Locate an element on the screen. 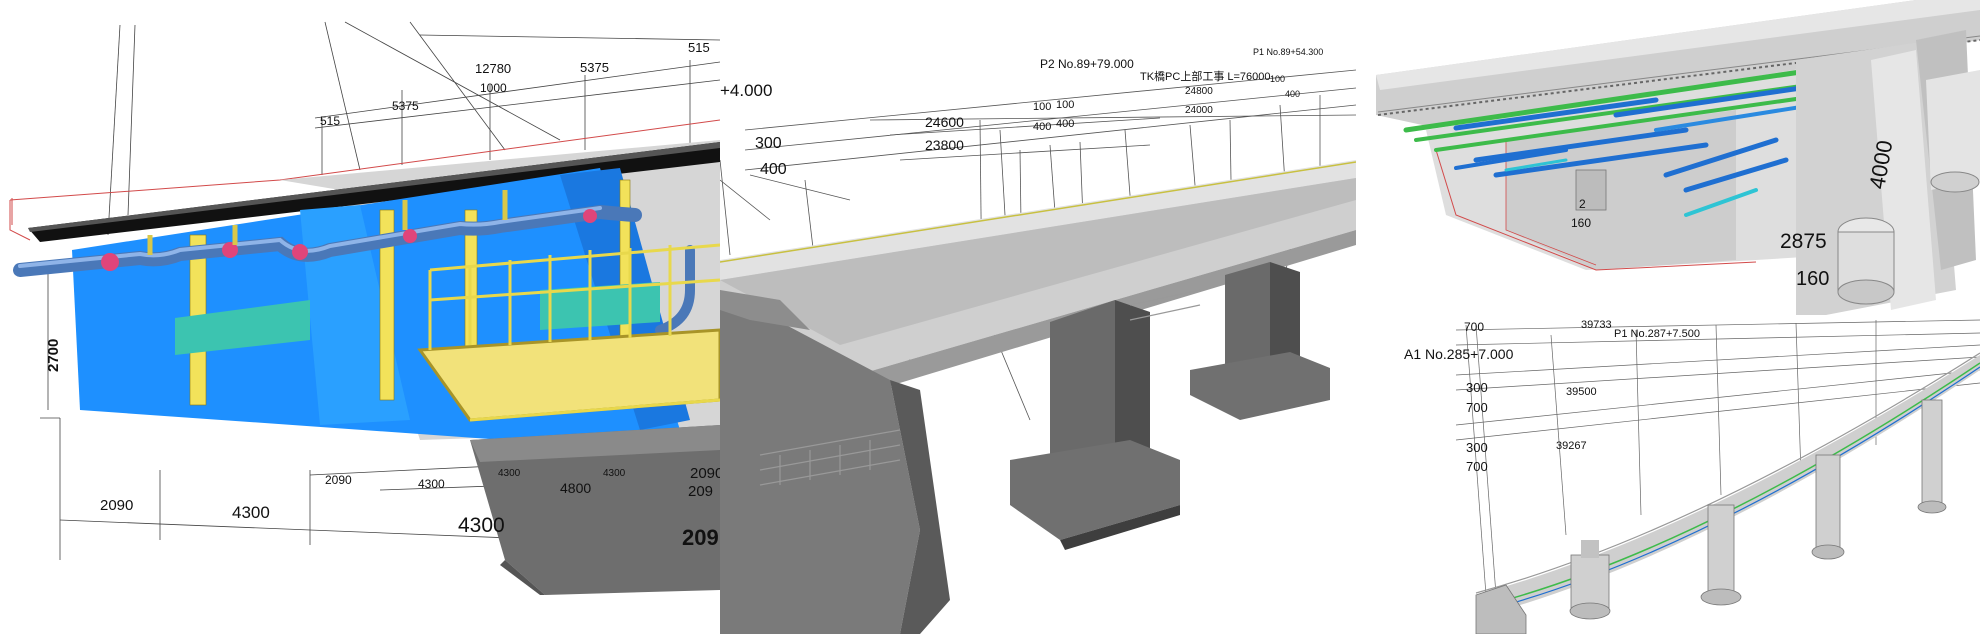  pier-station-label: P1 No.89+54.300 is located at coordinates (1288, 52).